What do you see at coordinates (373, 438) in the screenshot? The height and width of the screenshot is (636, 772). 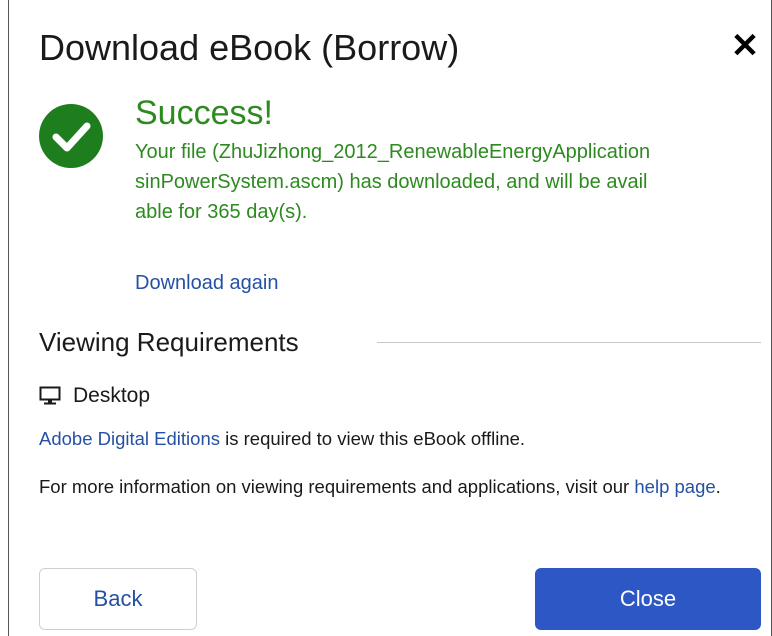 I see `ade-requirement-text: is required to view this eBook offline.` at bounding box center [373, 438].